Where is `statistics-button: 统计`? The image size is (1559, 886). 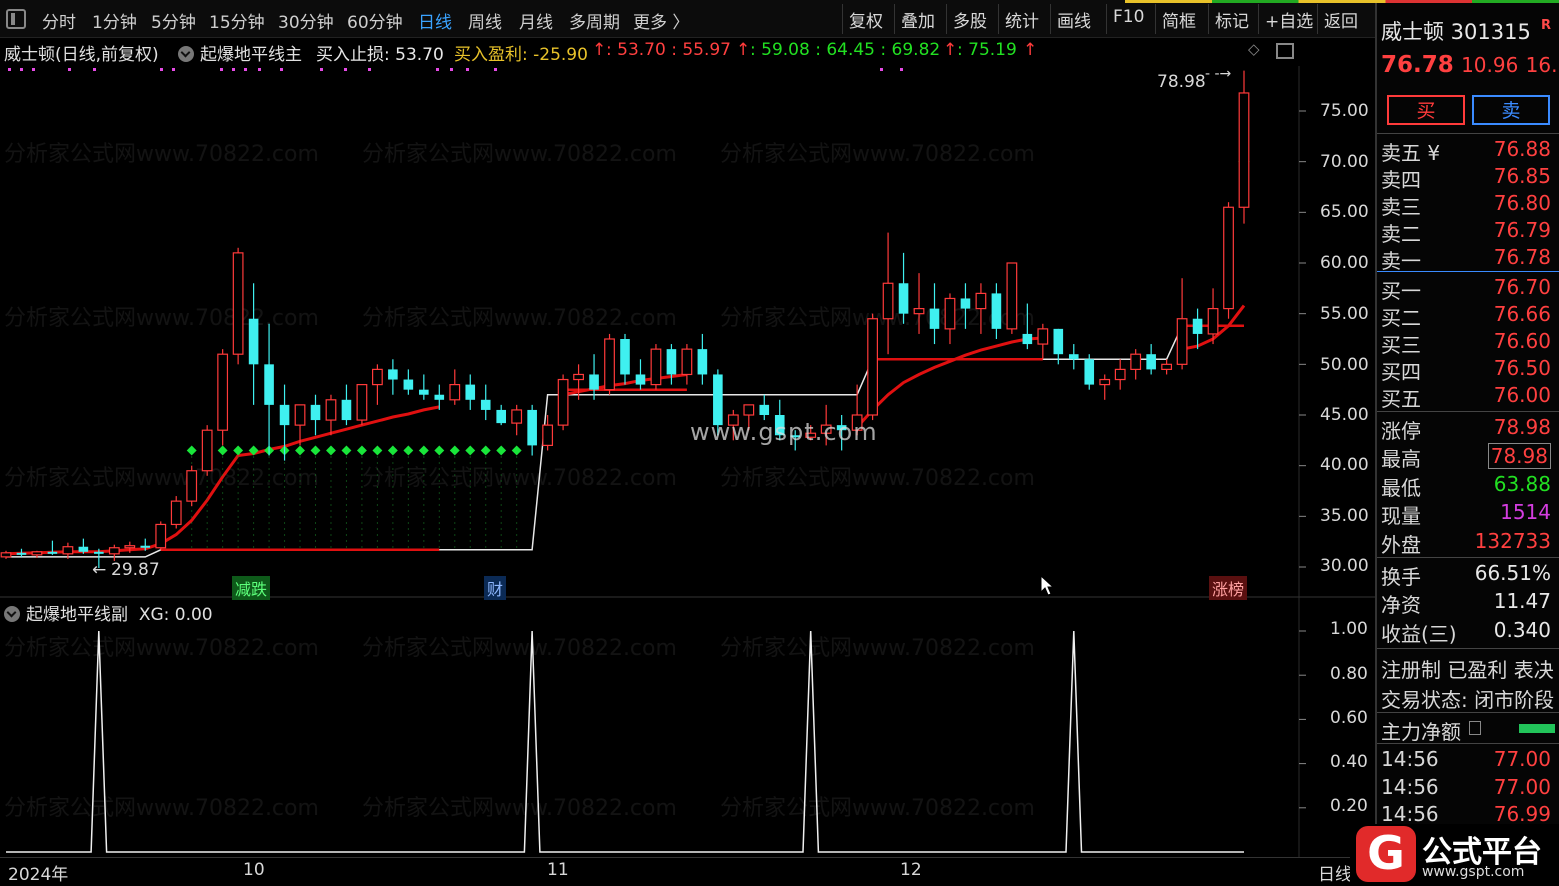
statistics-button: 统计 is located at coordinates (1021, 19).